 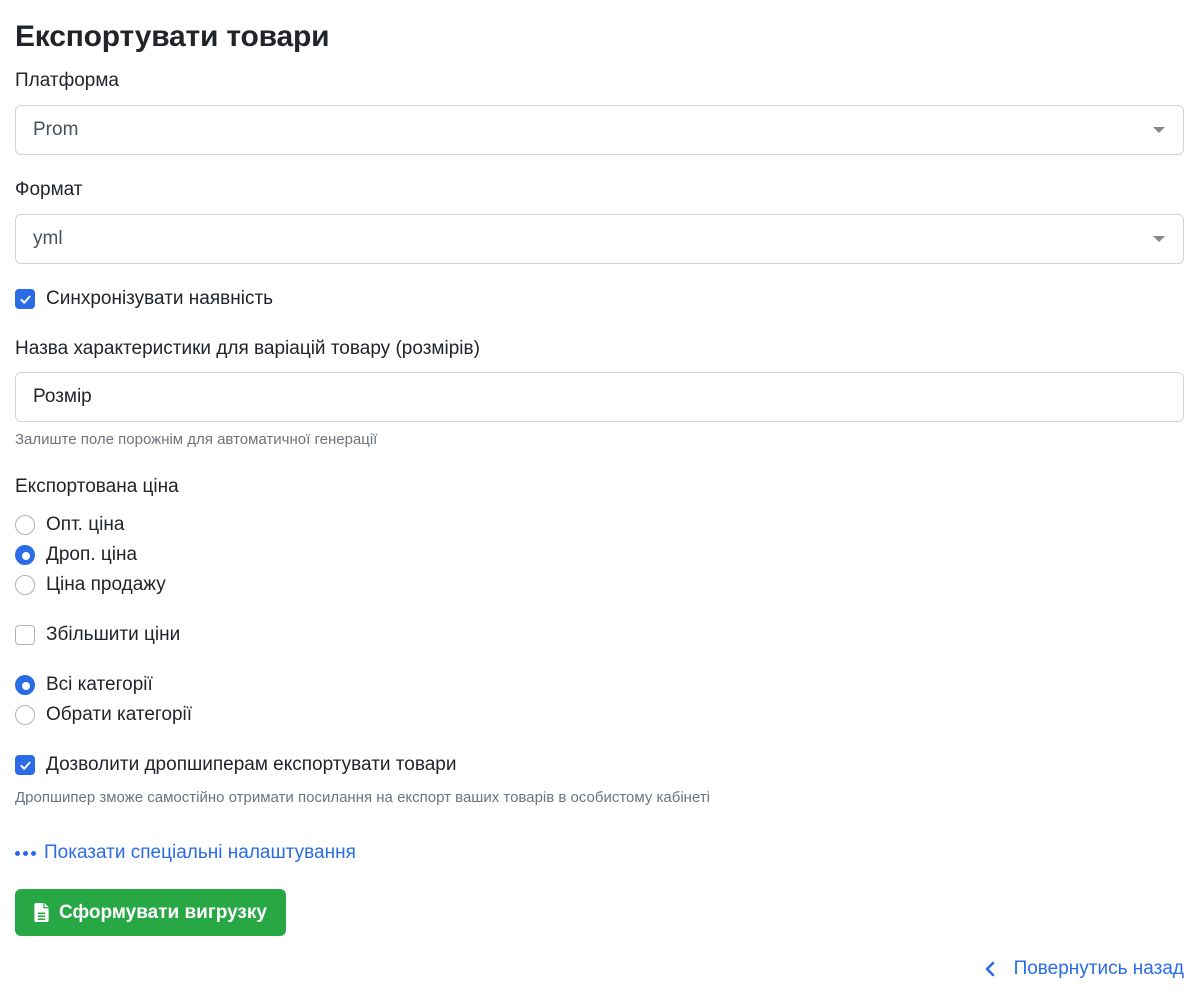 I want to click on price-radio-retail, so click(x=25, y=585).